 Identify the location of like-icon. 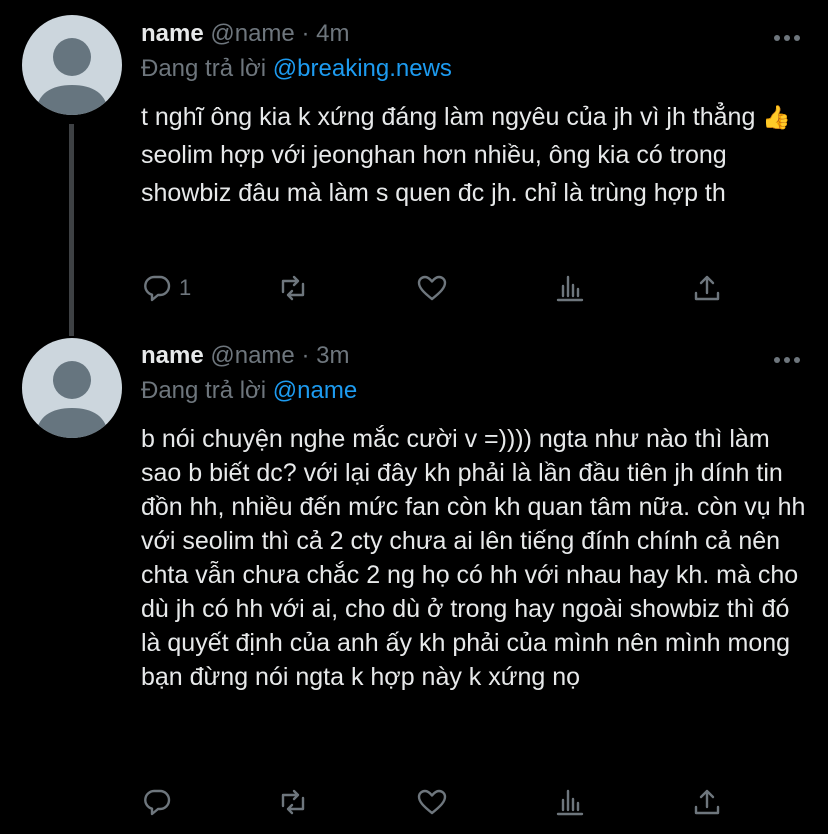
(432, 802).